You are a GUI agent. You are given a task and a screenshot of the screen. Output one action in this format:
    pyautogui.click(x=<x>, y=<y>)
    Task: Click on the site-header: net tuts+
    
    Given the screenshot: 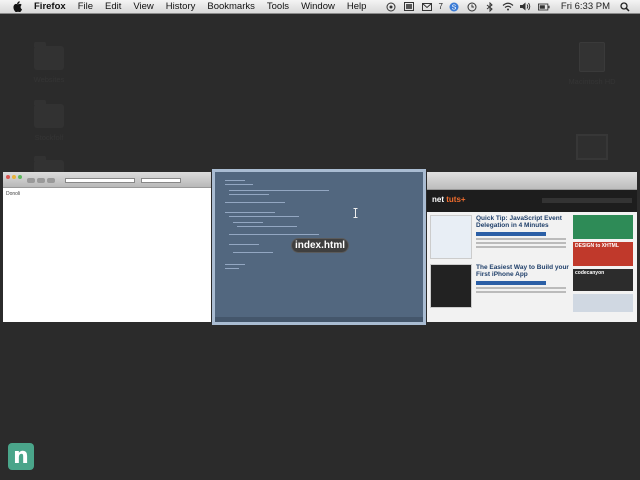 What is the action you would take?
    pyautogui.click(x=532, y=201)
    